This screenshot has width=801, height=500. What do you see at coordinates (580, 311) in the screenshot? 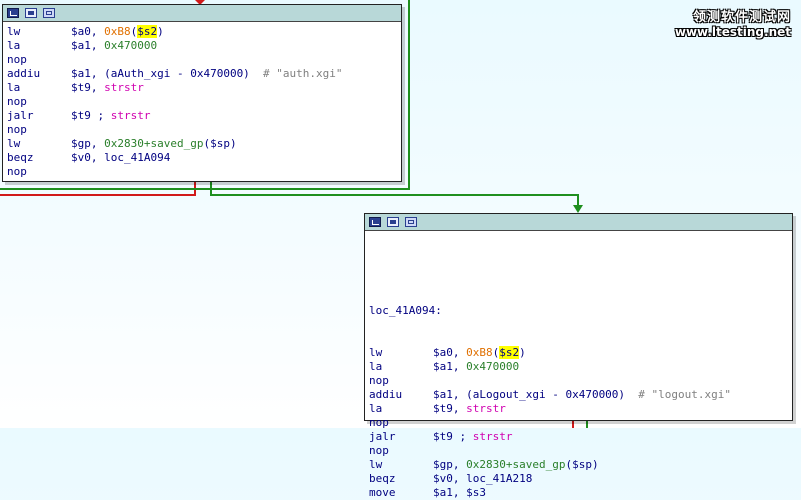
I see `block-label: loc_41A094:` at bounding box center [580, 311].